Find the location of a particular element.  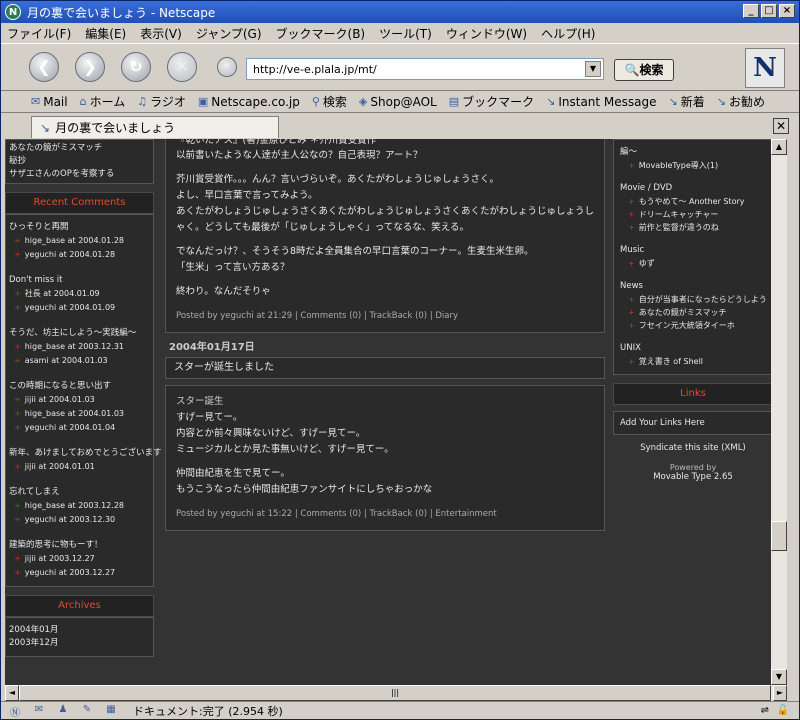

forward-button: ❯ is located at coordinates (90, 67).